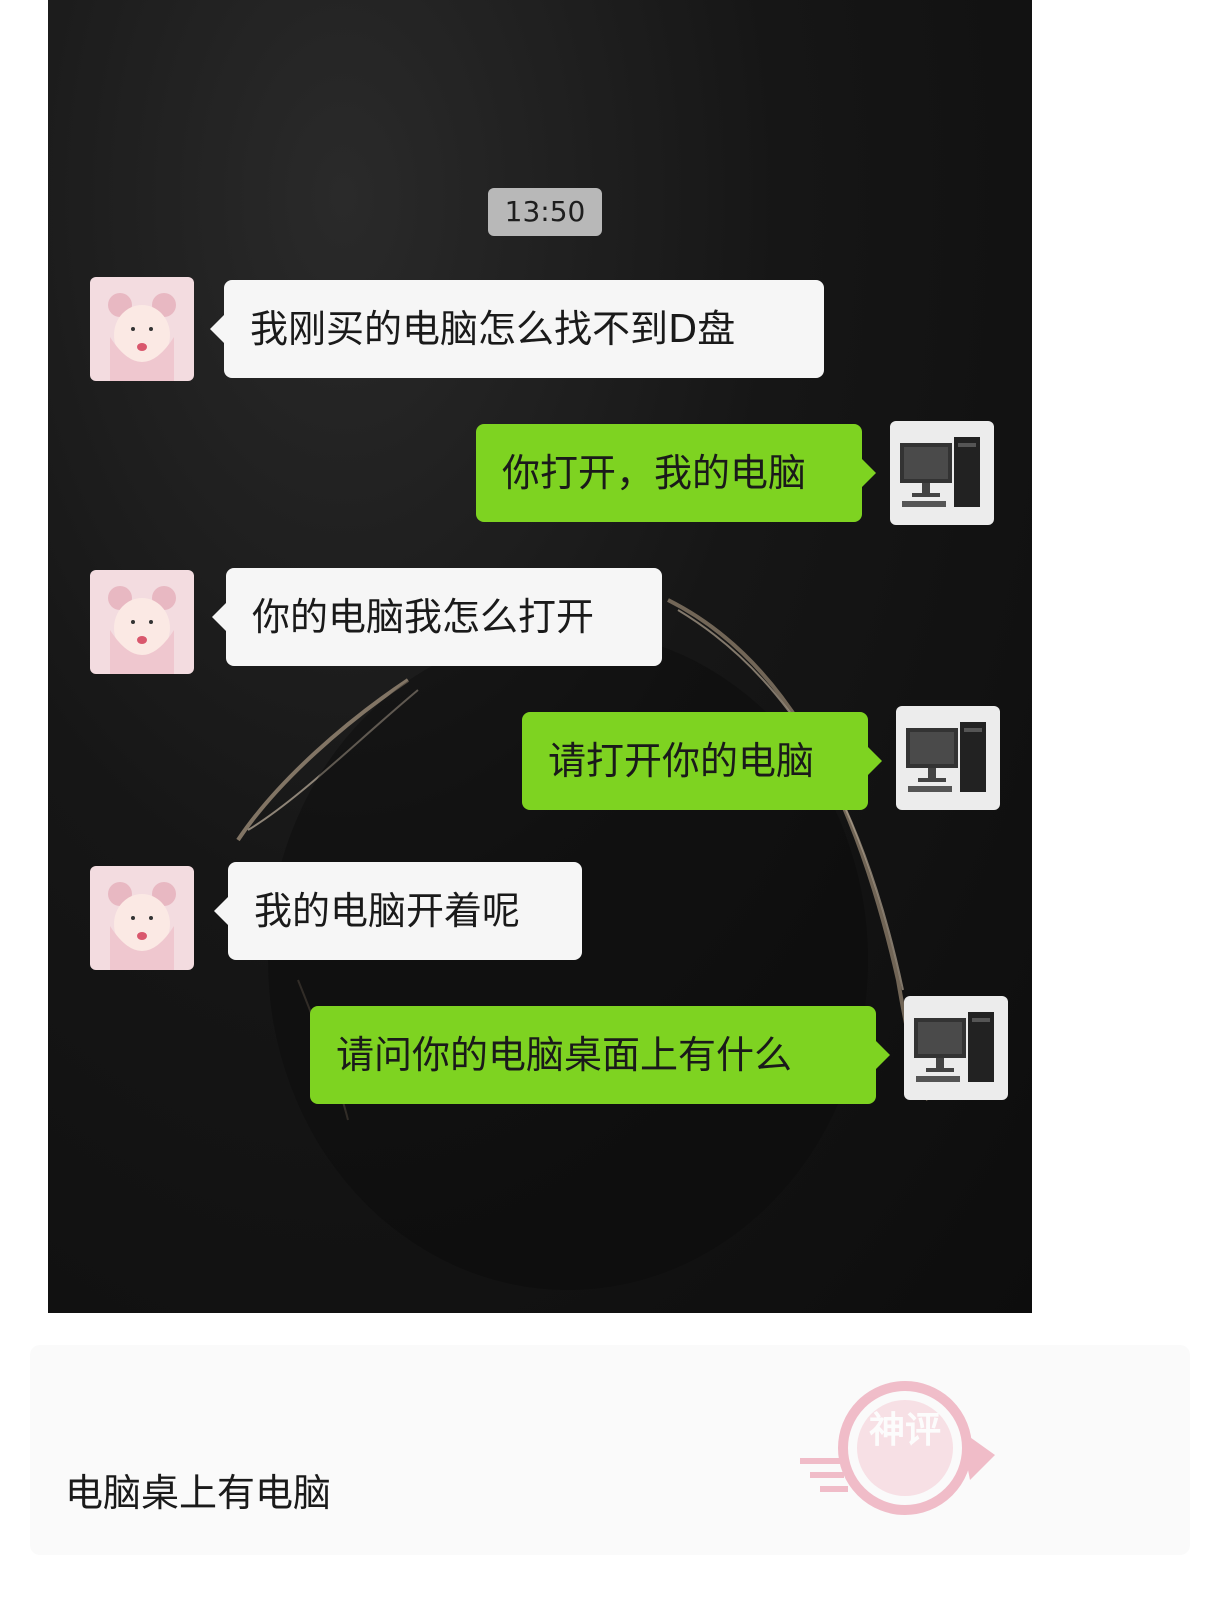  Describe the element at coordinates (676, 473) in the screenshot. I see `sent-message-bubble: 你打开，我的电脑` at that location.